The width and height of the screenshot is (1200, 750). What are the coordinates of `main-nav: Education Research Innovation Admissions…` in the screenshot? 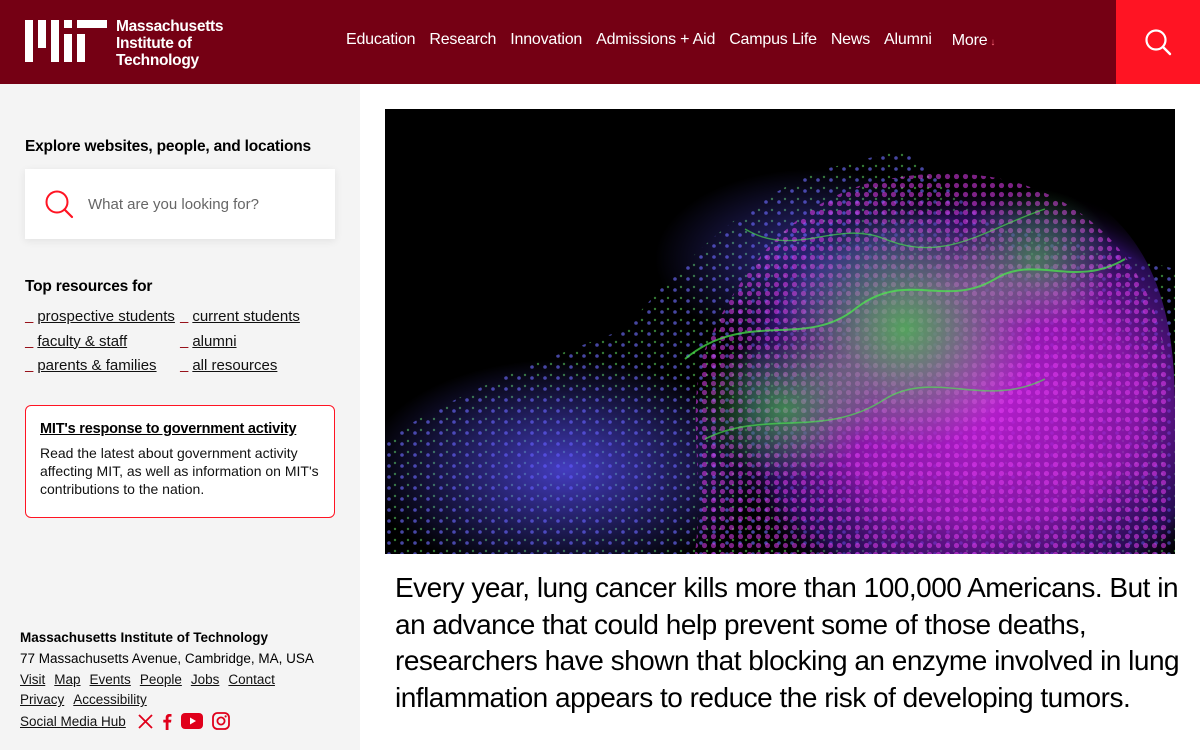 It's located at (670, 40).